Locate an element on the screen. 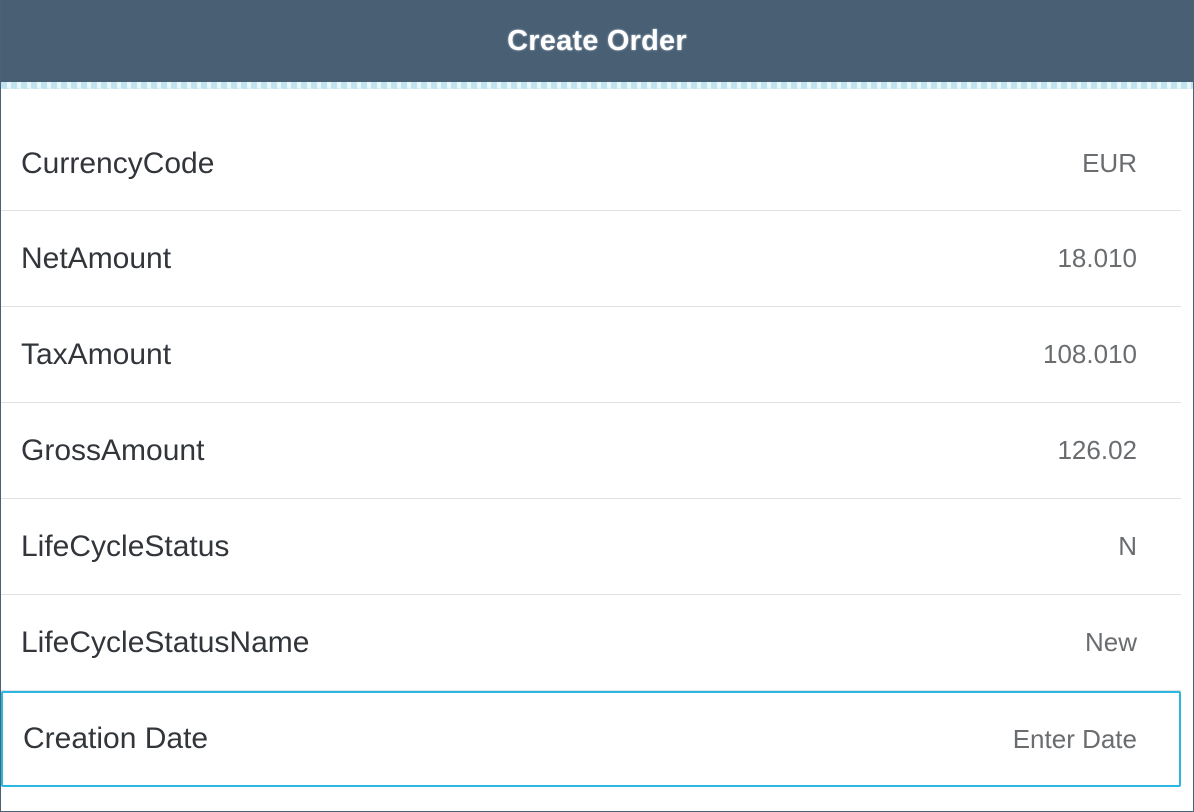  field-value: 108.010 is located at coordinates (1090, 354).